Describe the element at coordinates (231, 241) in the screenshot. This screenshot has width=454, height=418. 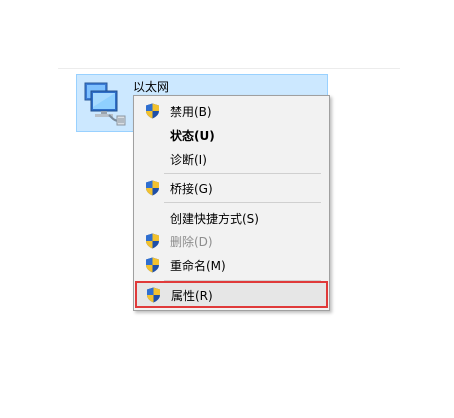
I see `menu-item-delete: 删除(D)` at that location.